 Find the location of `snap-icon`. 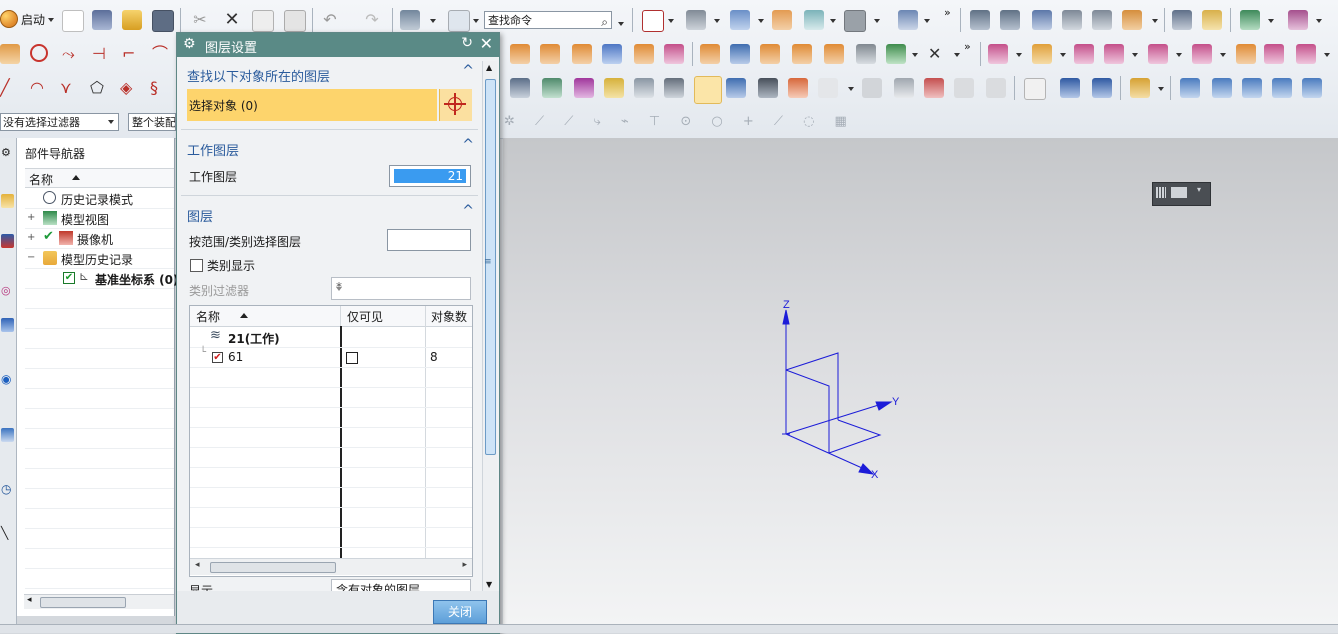

snap-icon is located at coordinates (1132, 20).